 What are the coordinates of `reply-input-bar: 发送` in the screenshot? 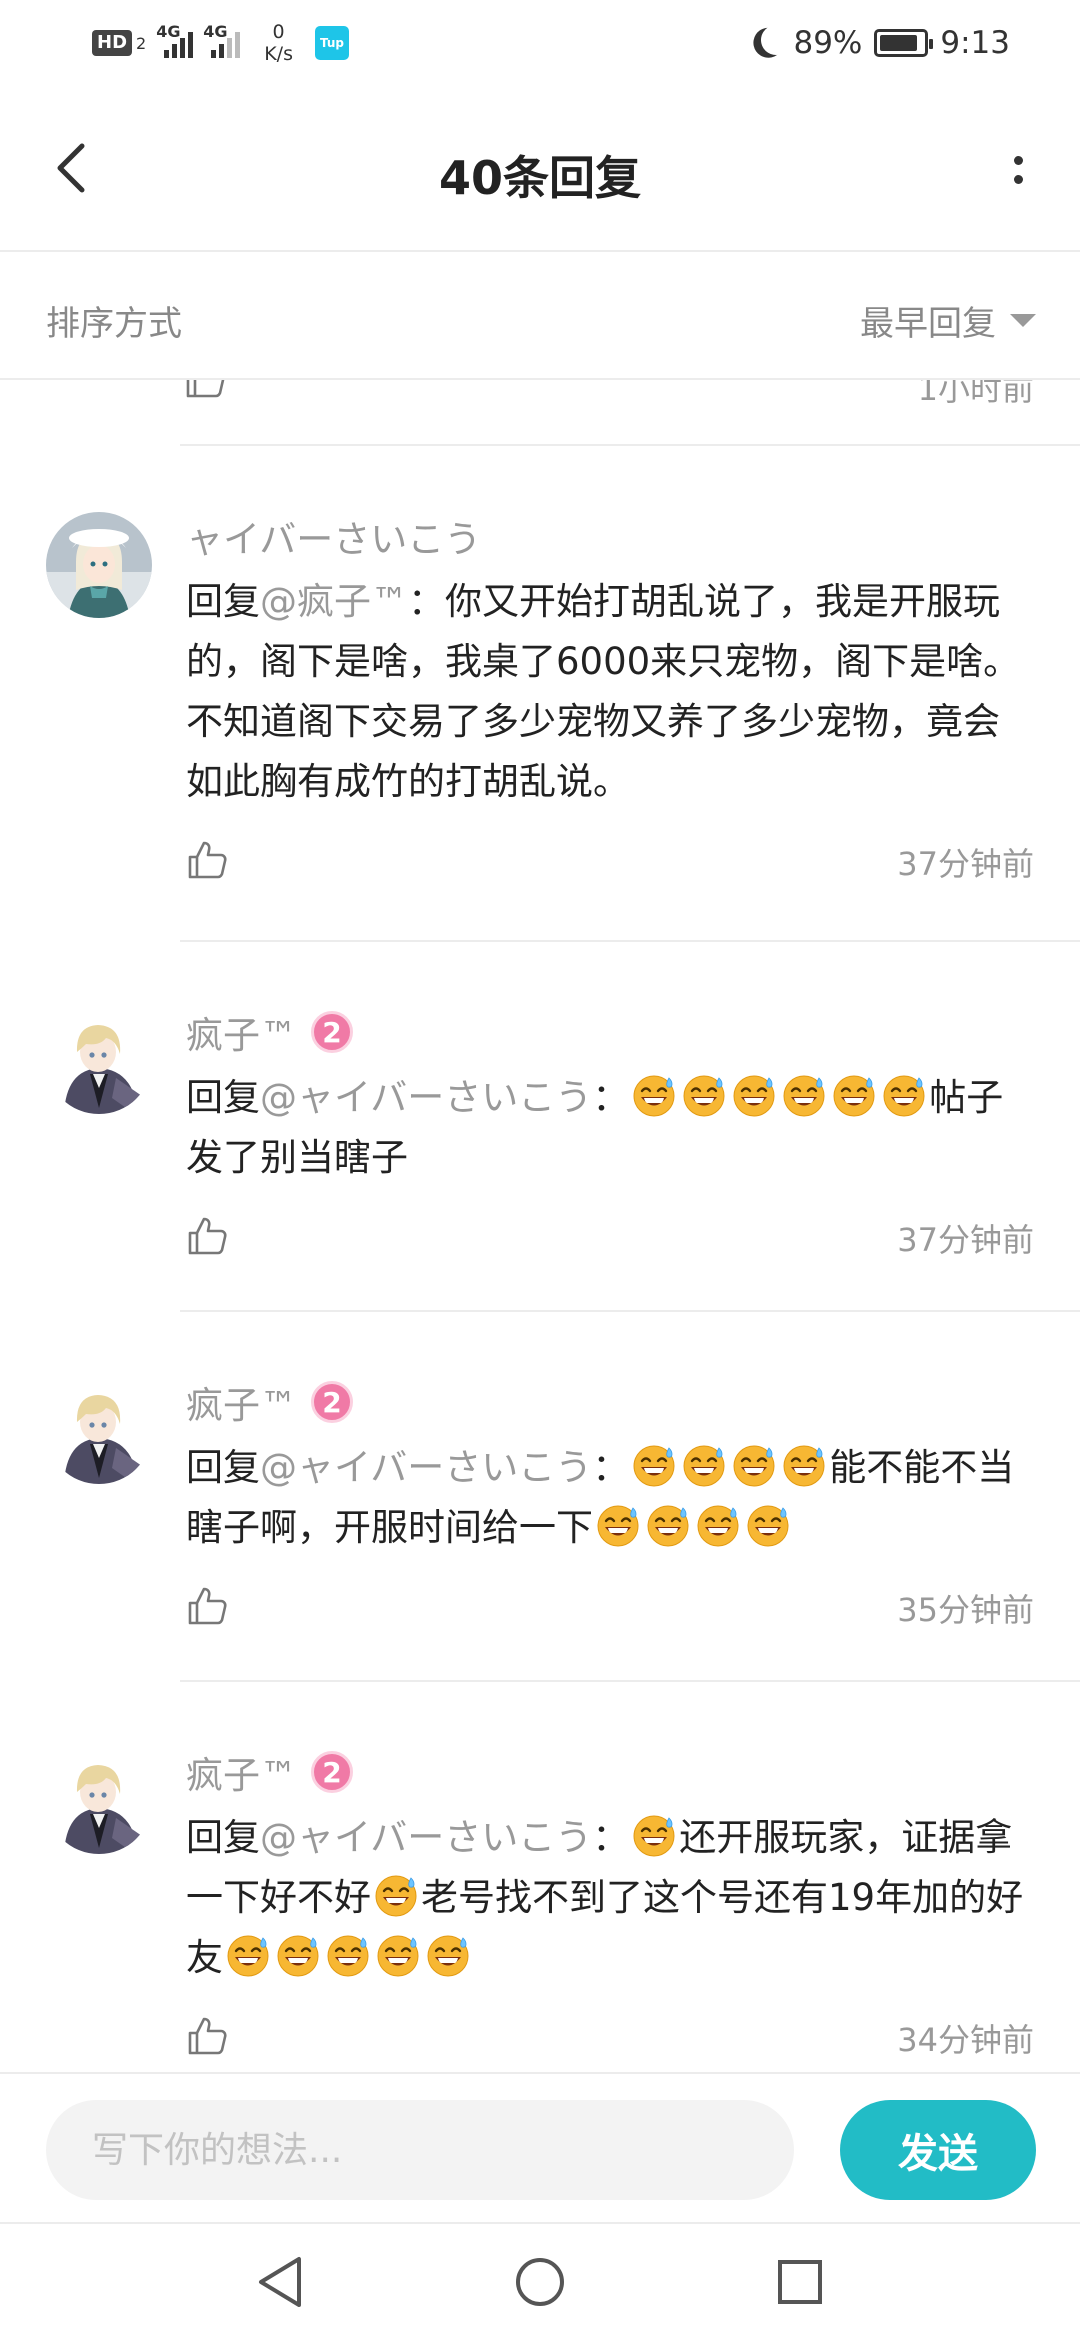 It's located at (540, 2147).